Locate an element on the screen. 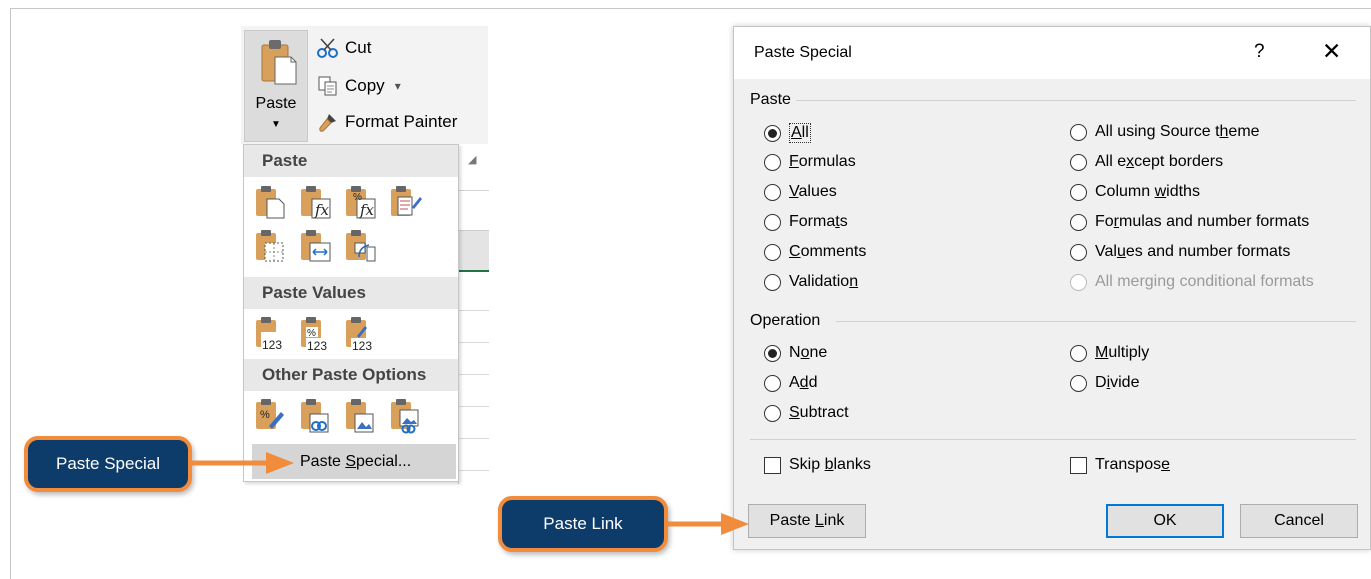 Image resolution: width=1371 pixels, height=579 pixels. radio-label: All is located at coordinates (800, 133).